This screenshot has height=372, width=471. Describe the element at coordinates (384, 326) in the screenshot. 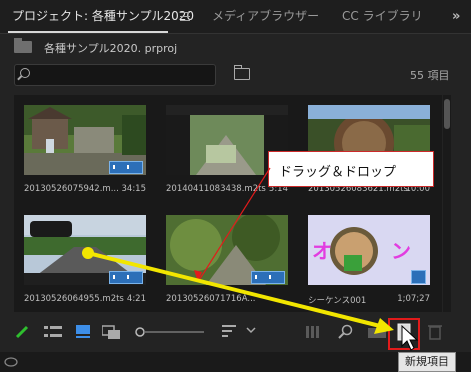

I see `drag-arrow-head` at that location.